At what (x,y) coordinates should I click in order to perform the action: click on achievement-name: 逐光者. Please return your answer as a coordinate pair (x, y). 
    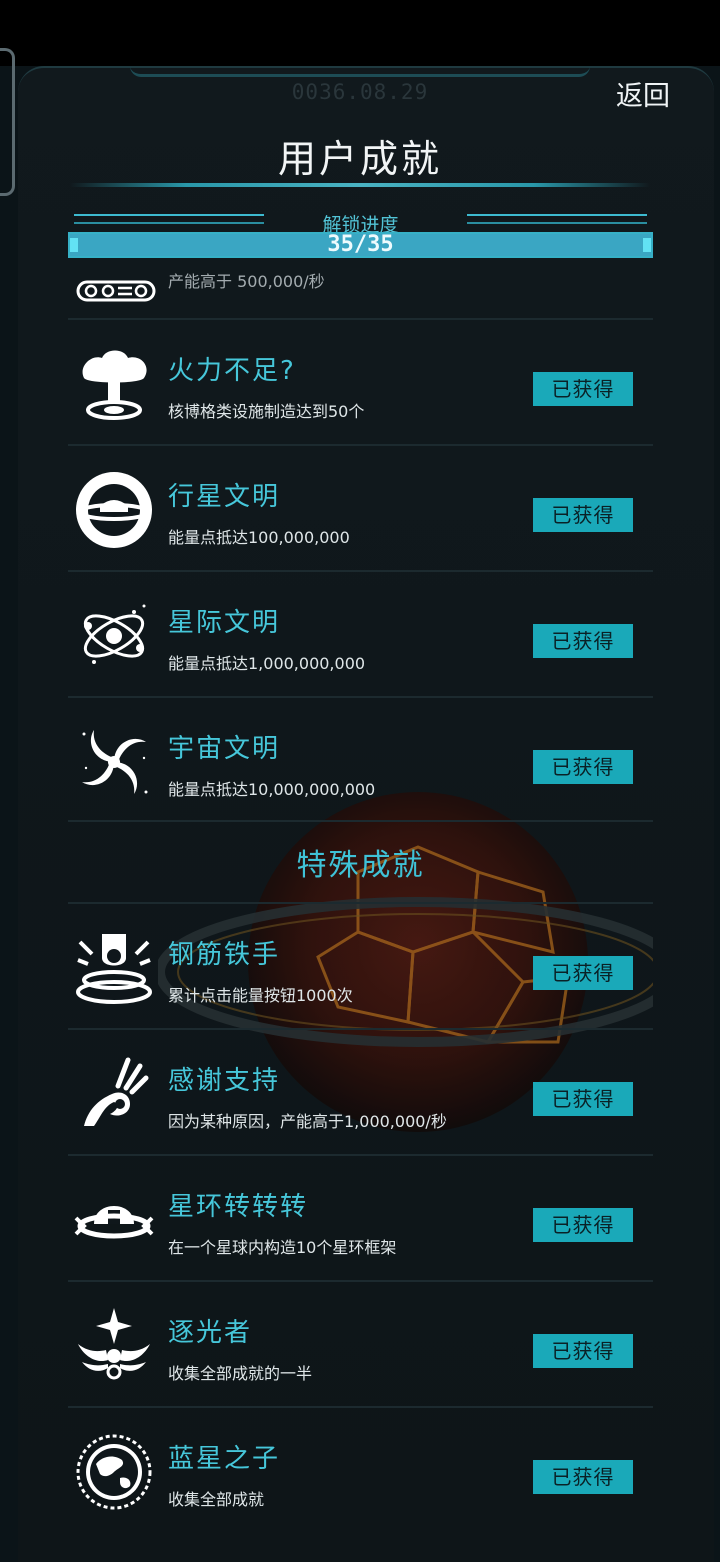
    Looking at the image, I should click on (210, 1333).